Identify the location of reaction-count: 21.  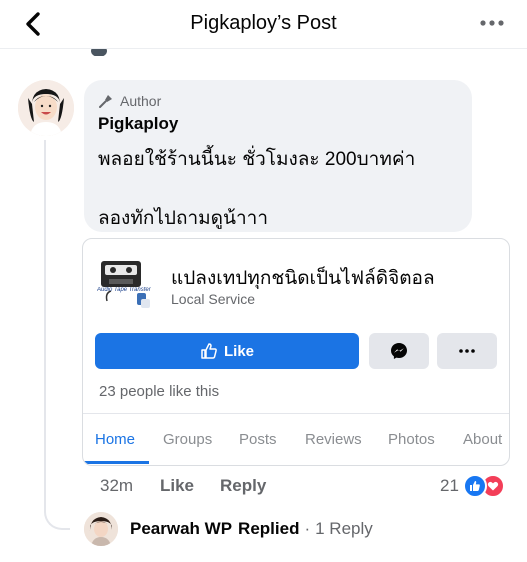
(449, 485).